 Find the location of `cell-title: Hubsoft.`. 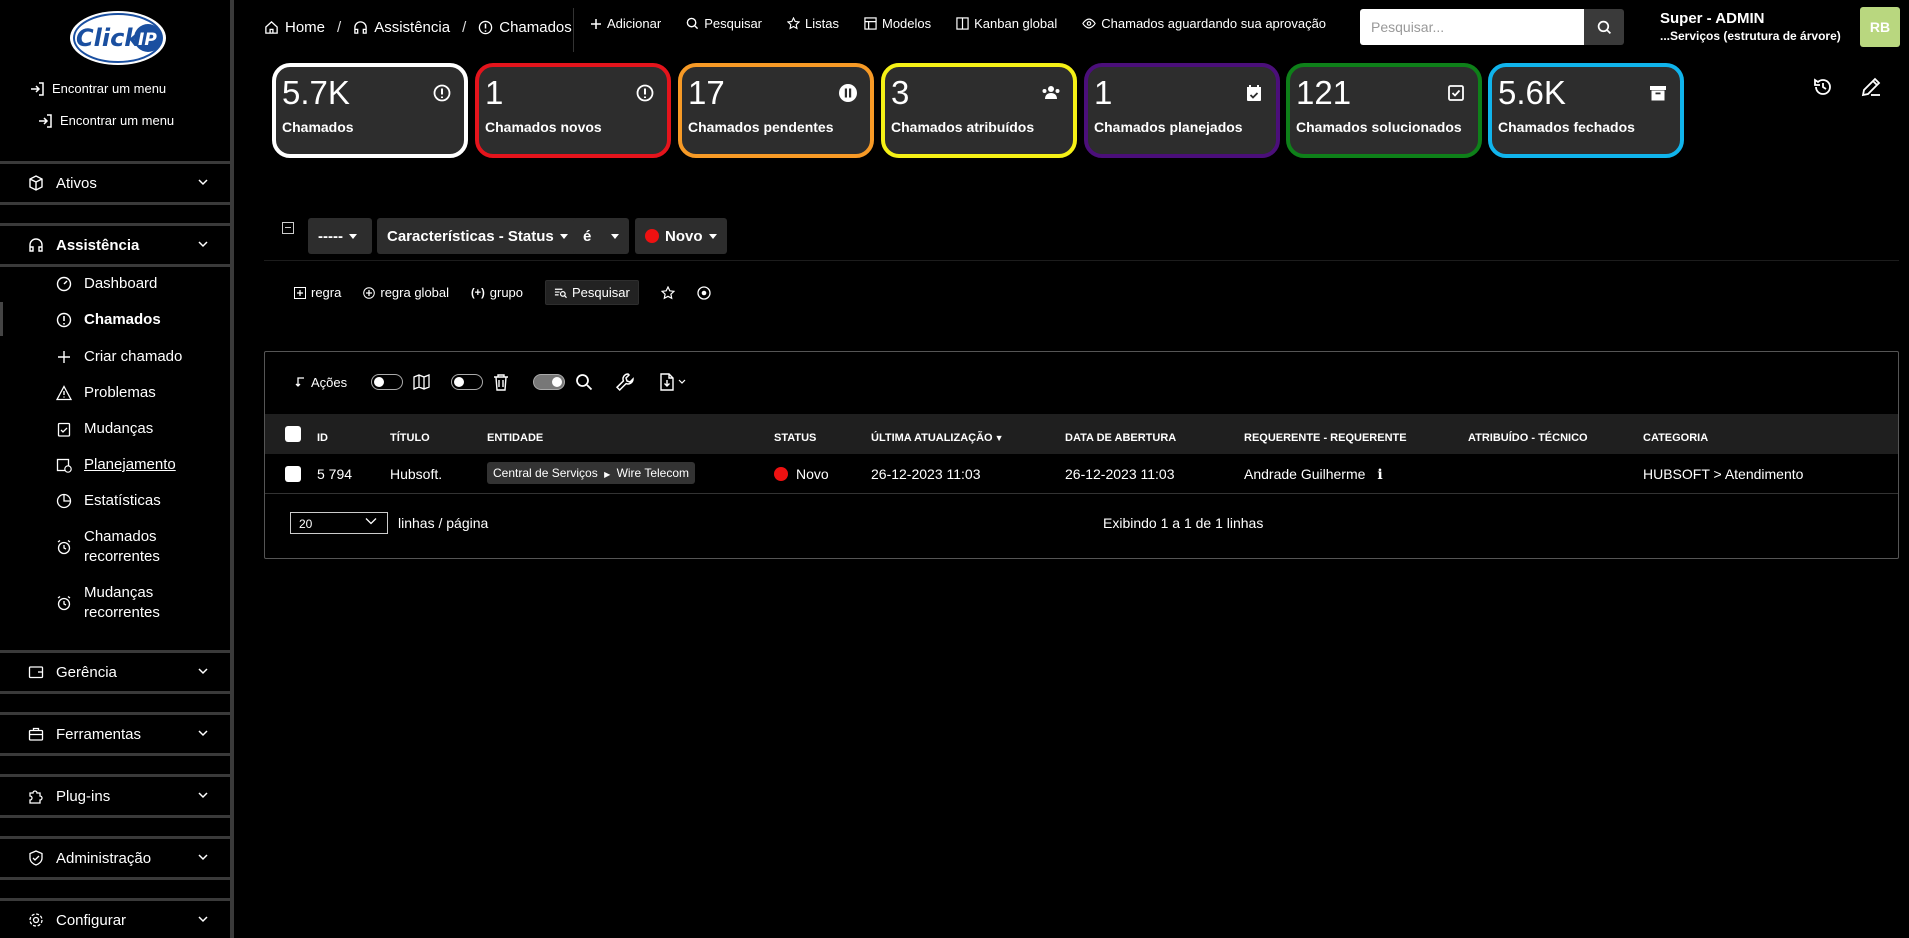

cell-title: Hubsoft. is located at coordinates (416, 474).